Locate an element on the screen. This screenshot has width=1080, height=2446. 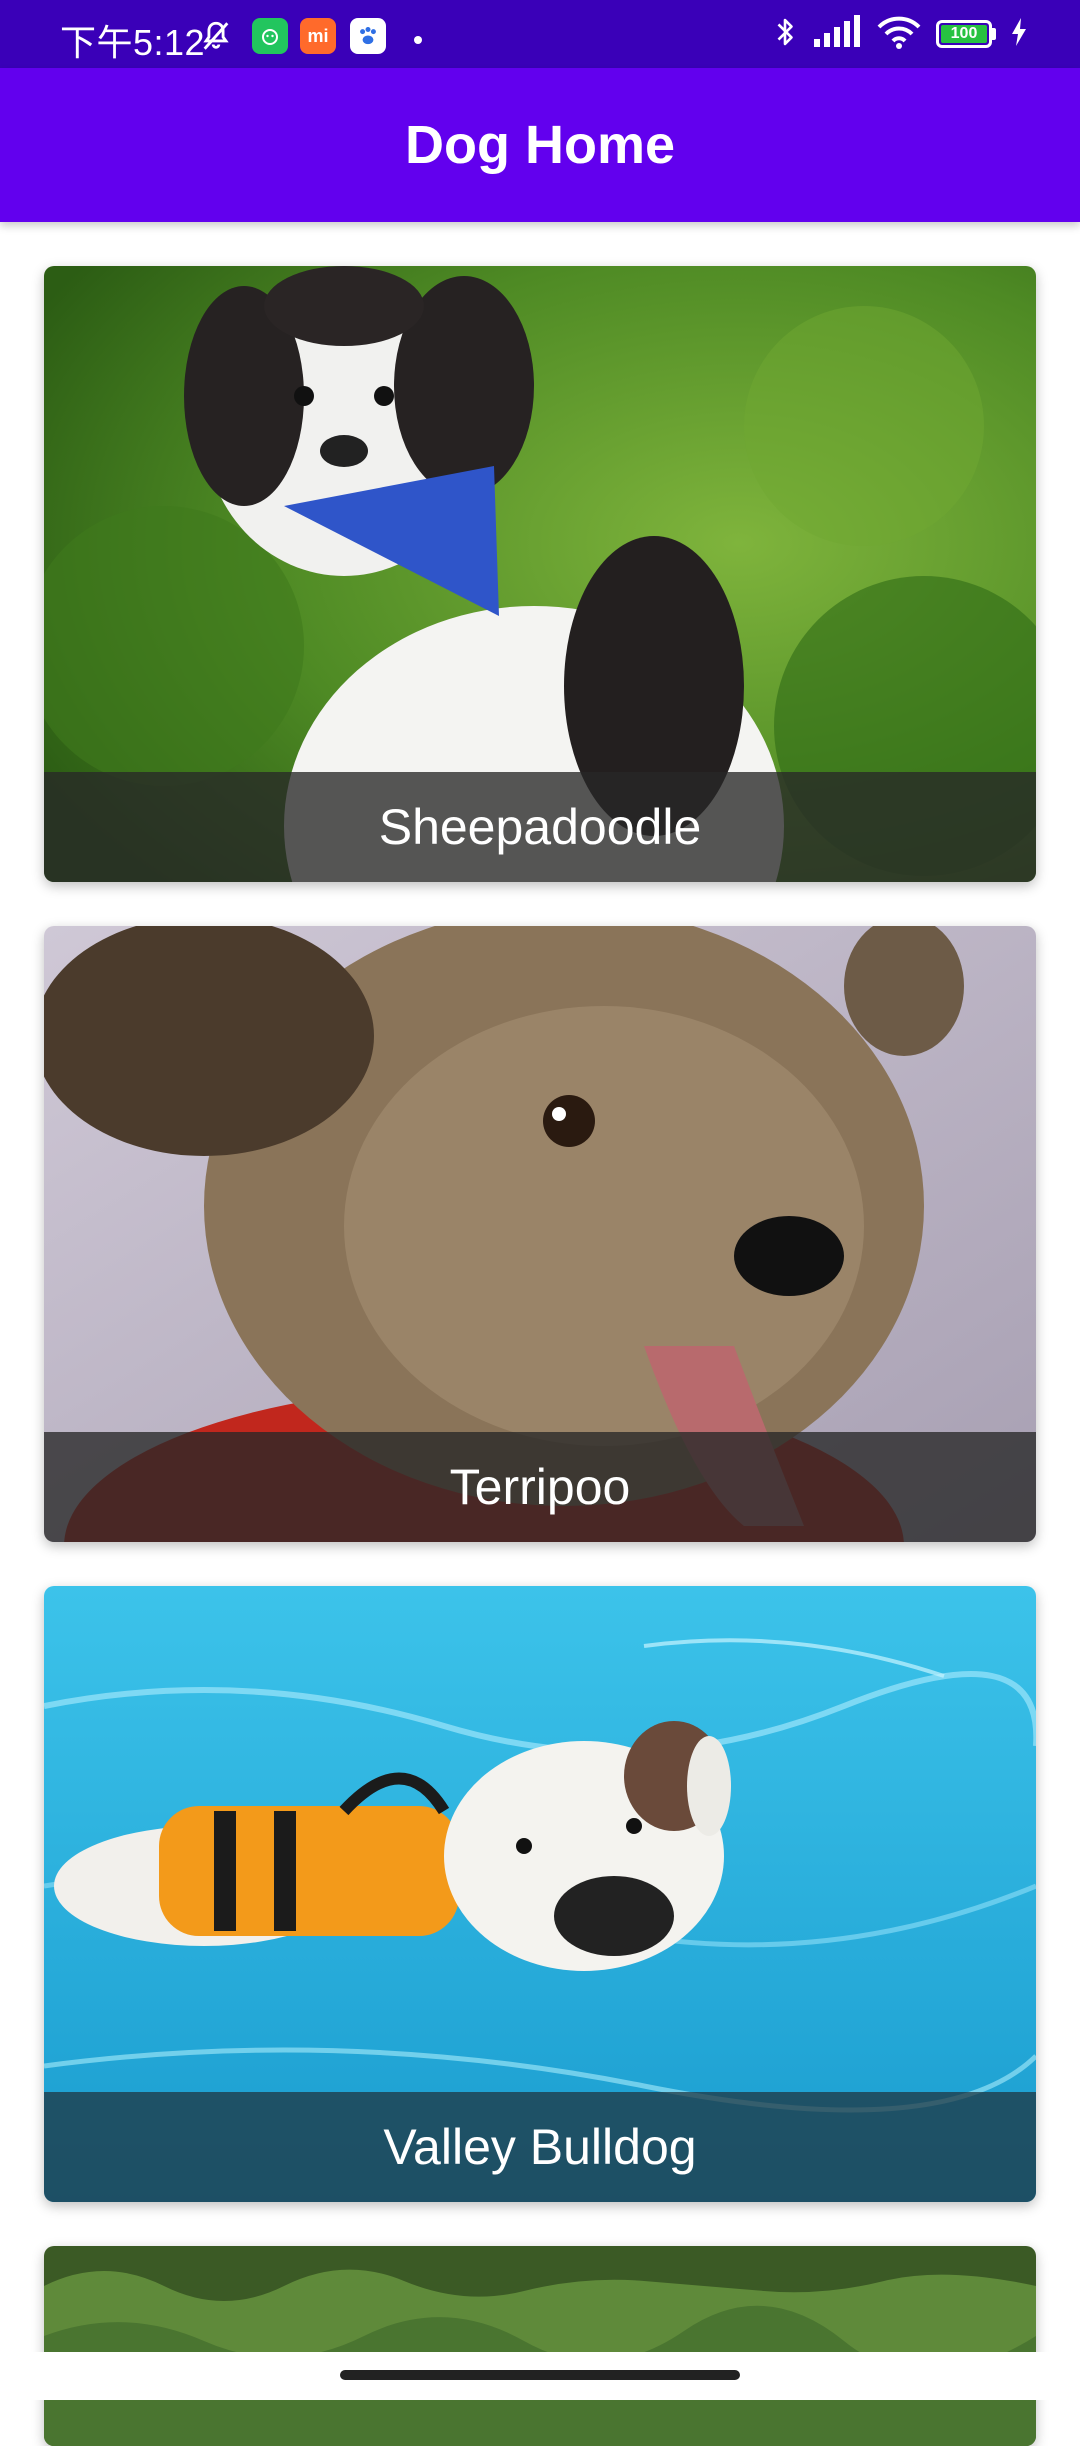
battery-level: 100 is located at coordinates (964, 34).